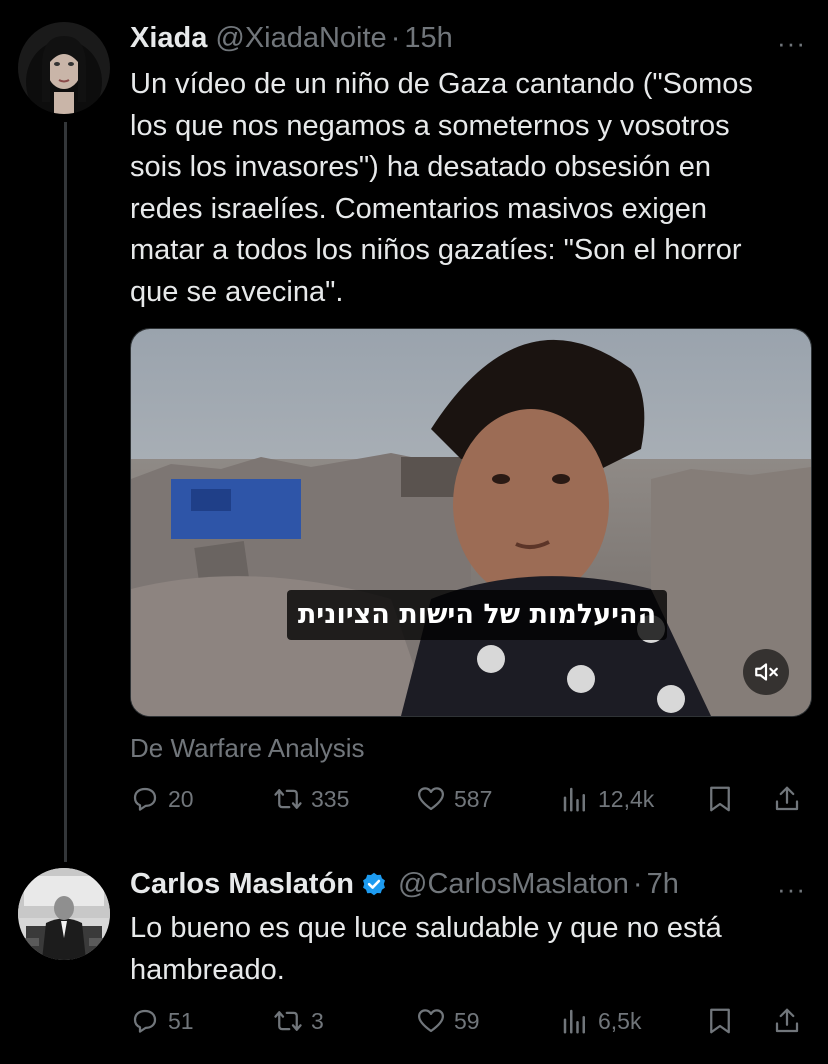  I want to click on user-handle: @CarlosMaslaton, so click(513, 884).